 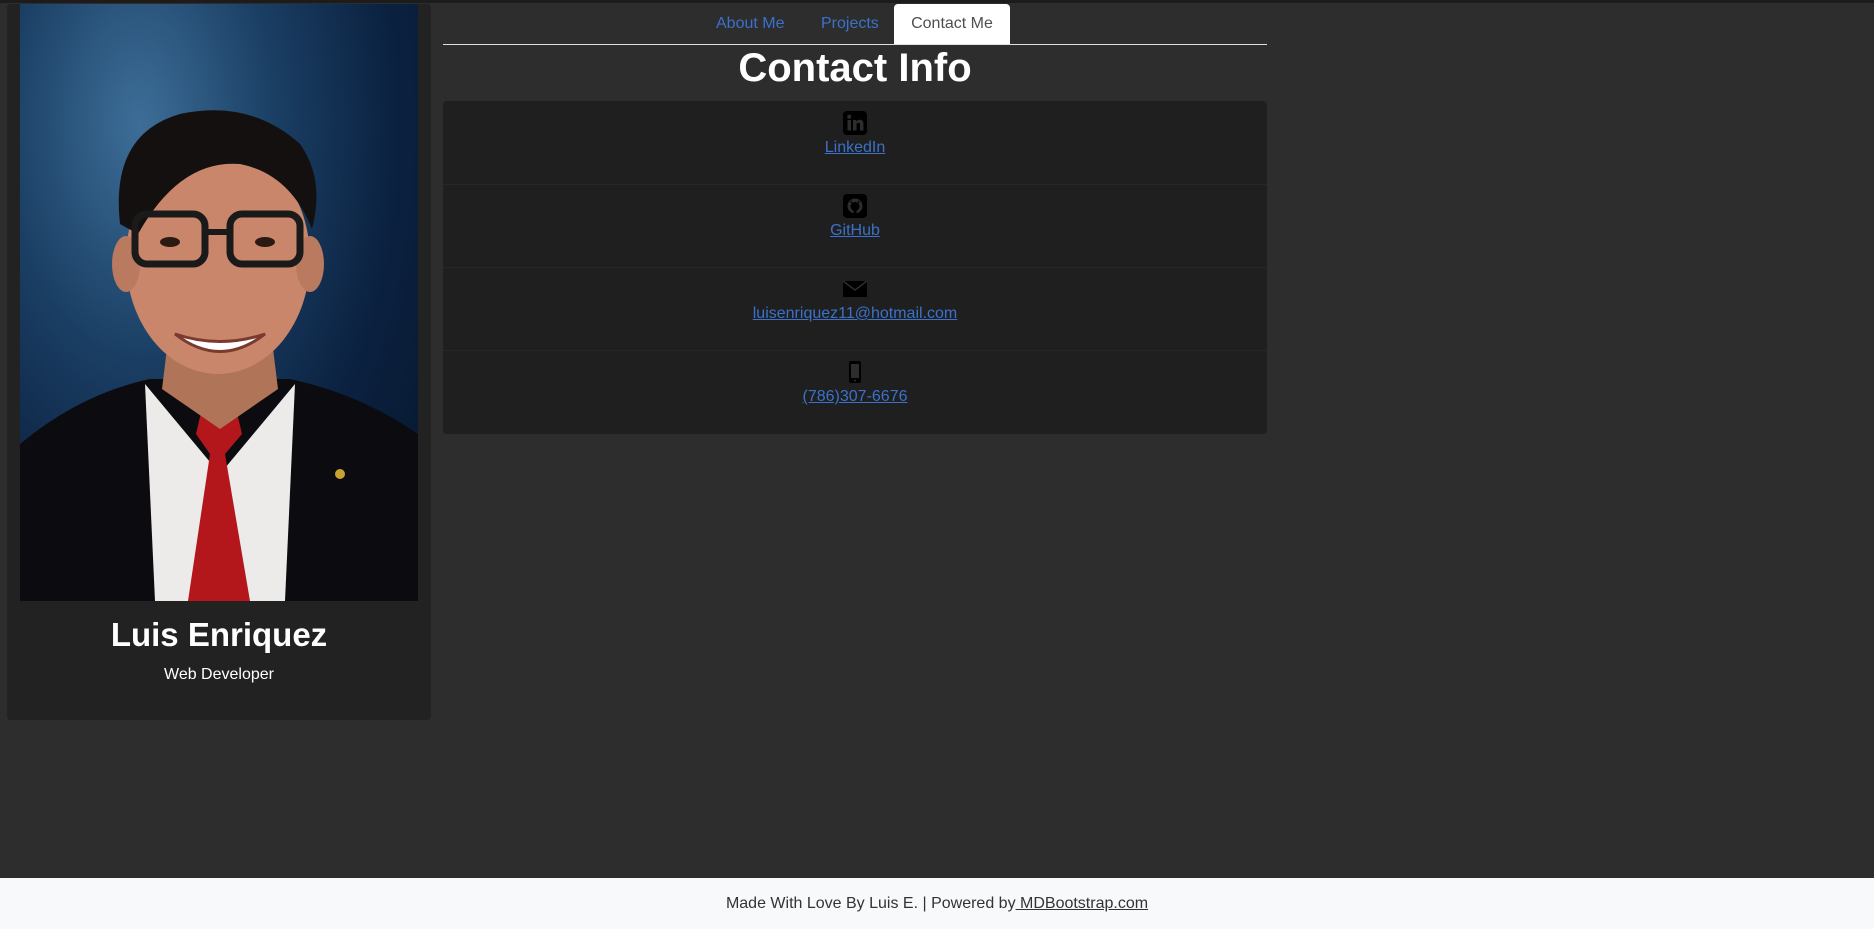 I want to click on footer-text: Made With Love By Luis E. | Powered by, so click(x=870, y=903).